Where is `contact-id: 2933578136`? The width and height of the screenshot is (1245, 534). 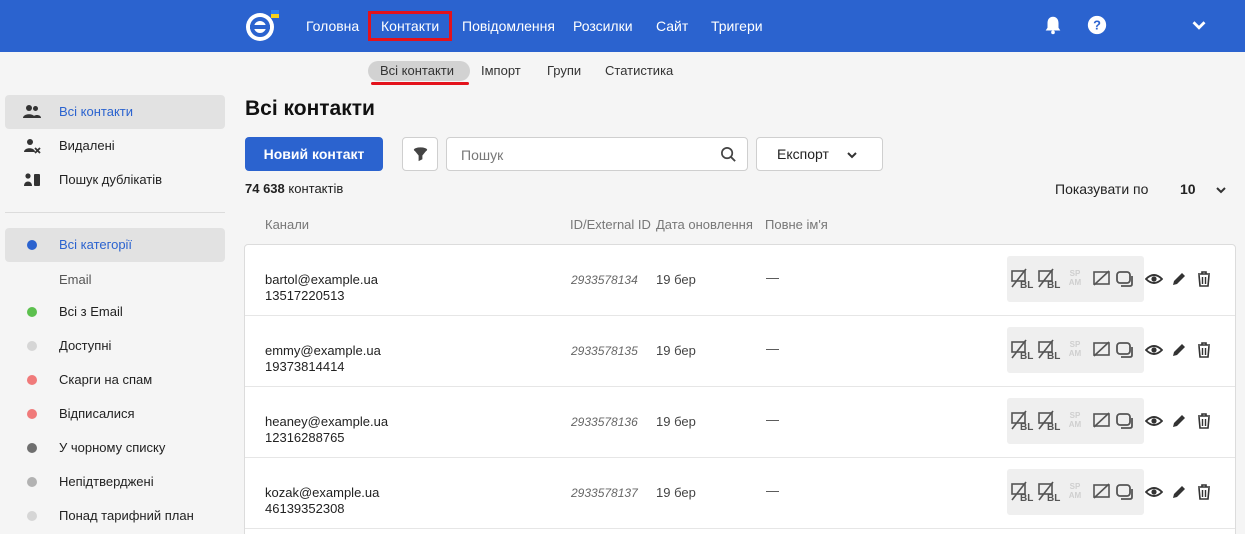
contact-id: 2933578136 is located at coordinates (604, 422).